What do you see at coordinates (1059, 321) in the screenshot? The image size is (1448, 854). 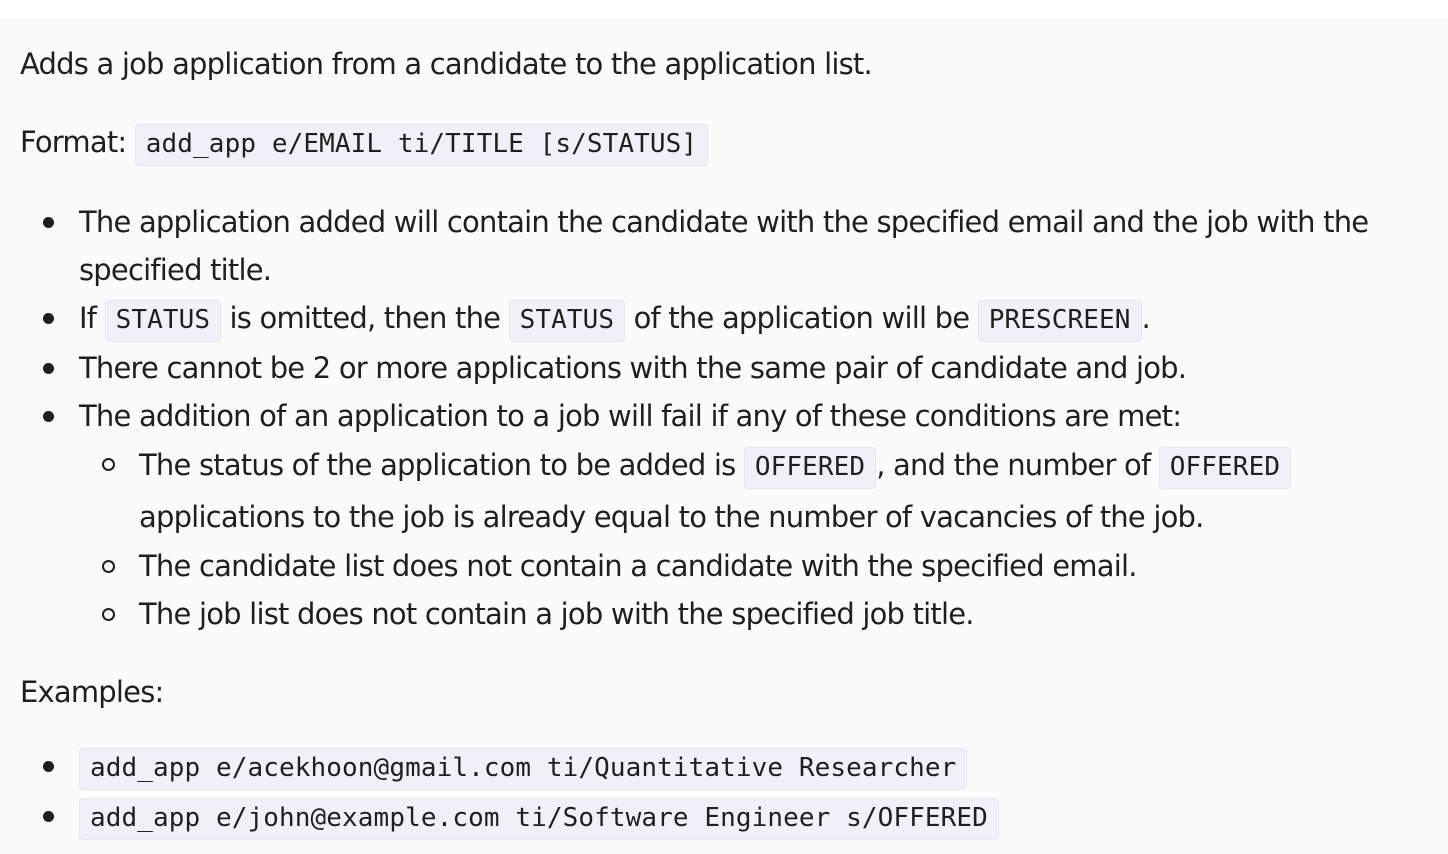 I see `prescreen-code: PRESCREEN` at bounding box center [1059, 321].